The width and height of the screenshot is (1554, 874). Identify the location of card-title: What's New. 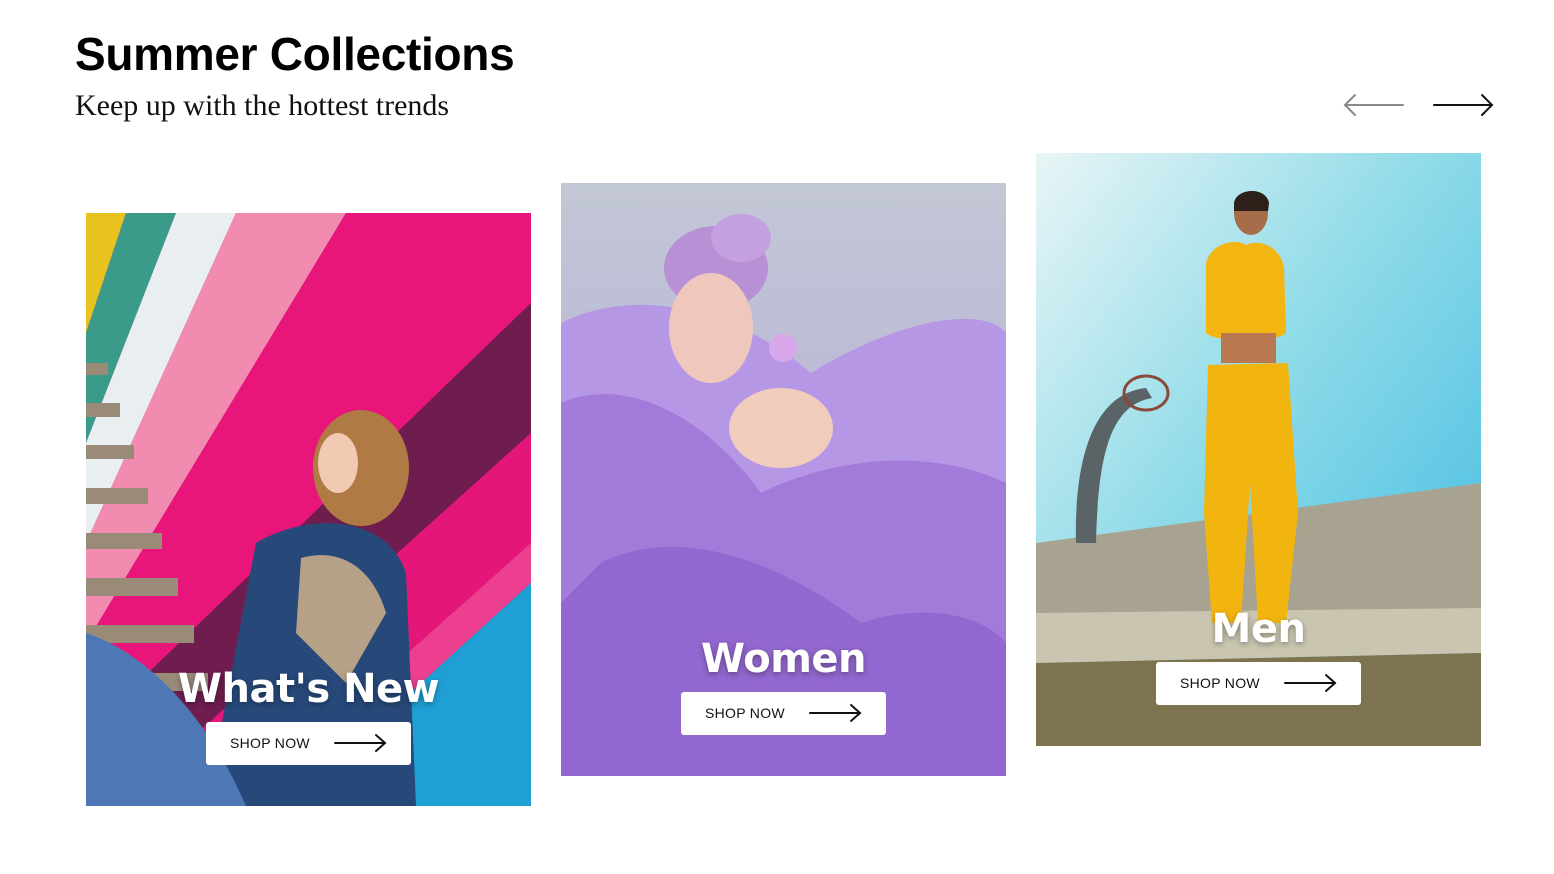
(308, 689).